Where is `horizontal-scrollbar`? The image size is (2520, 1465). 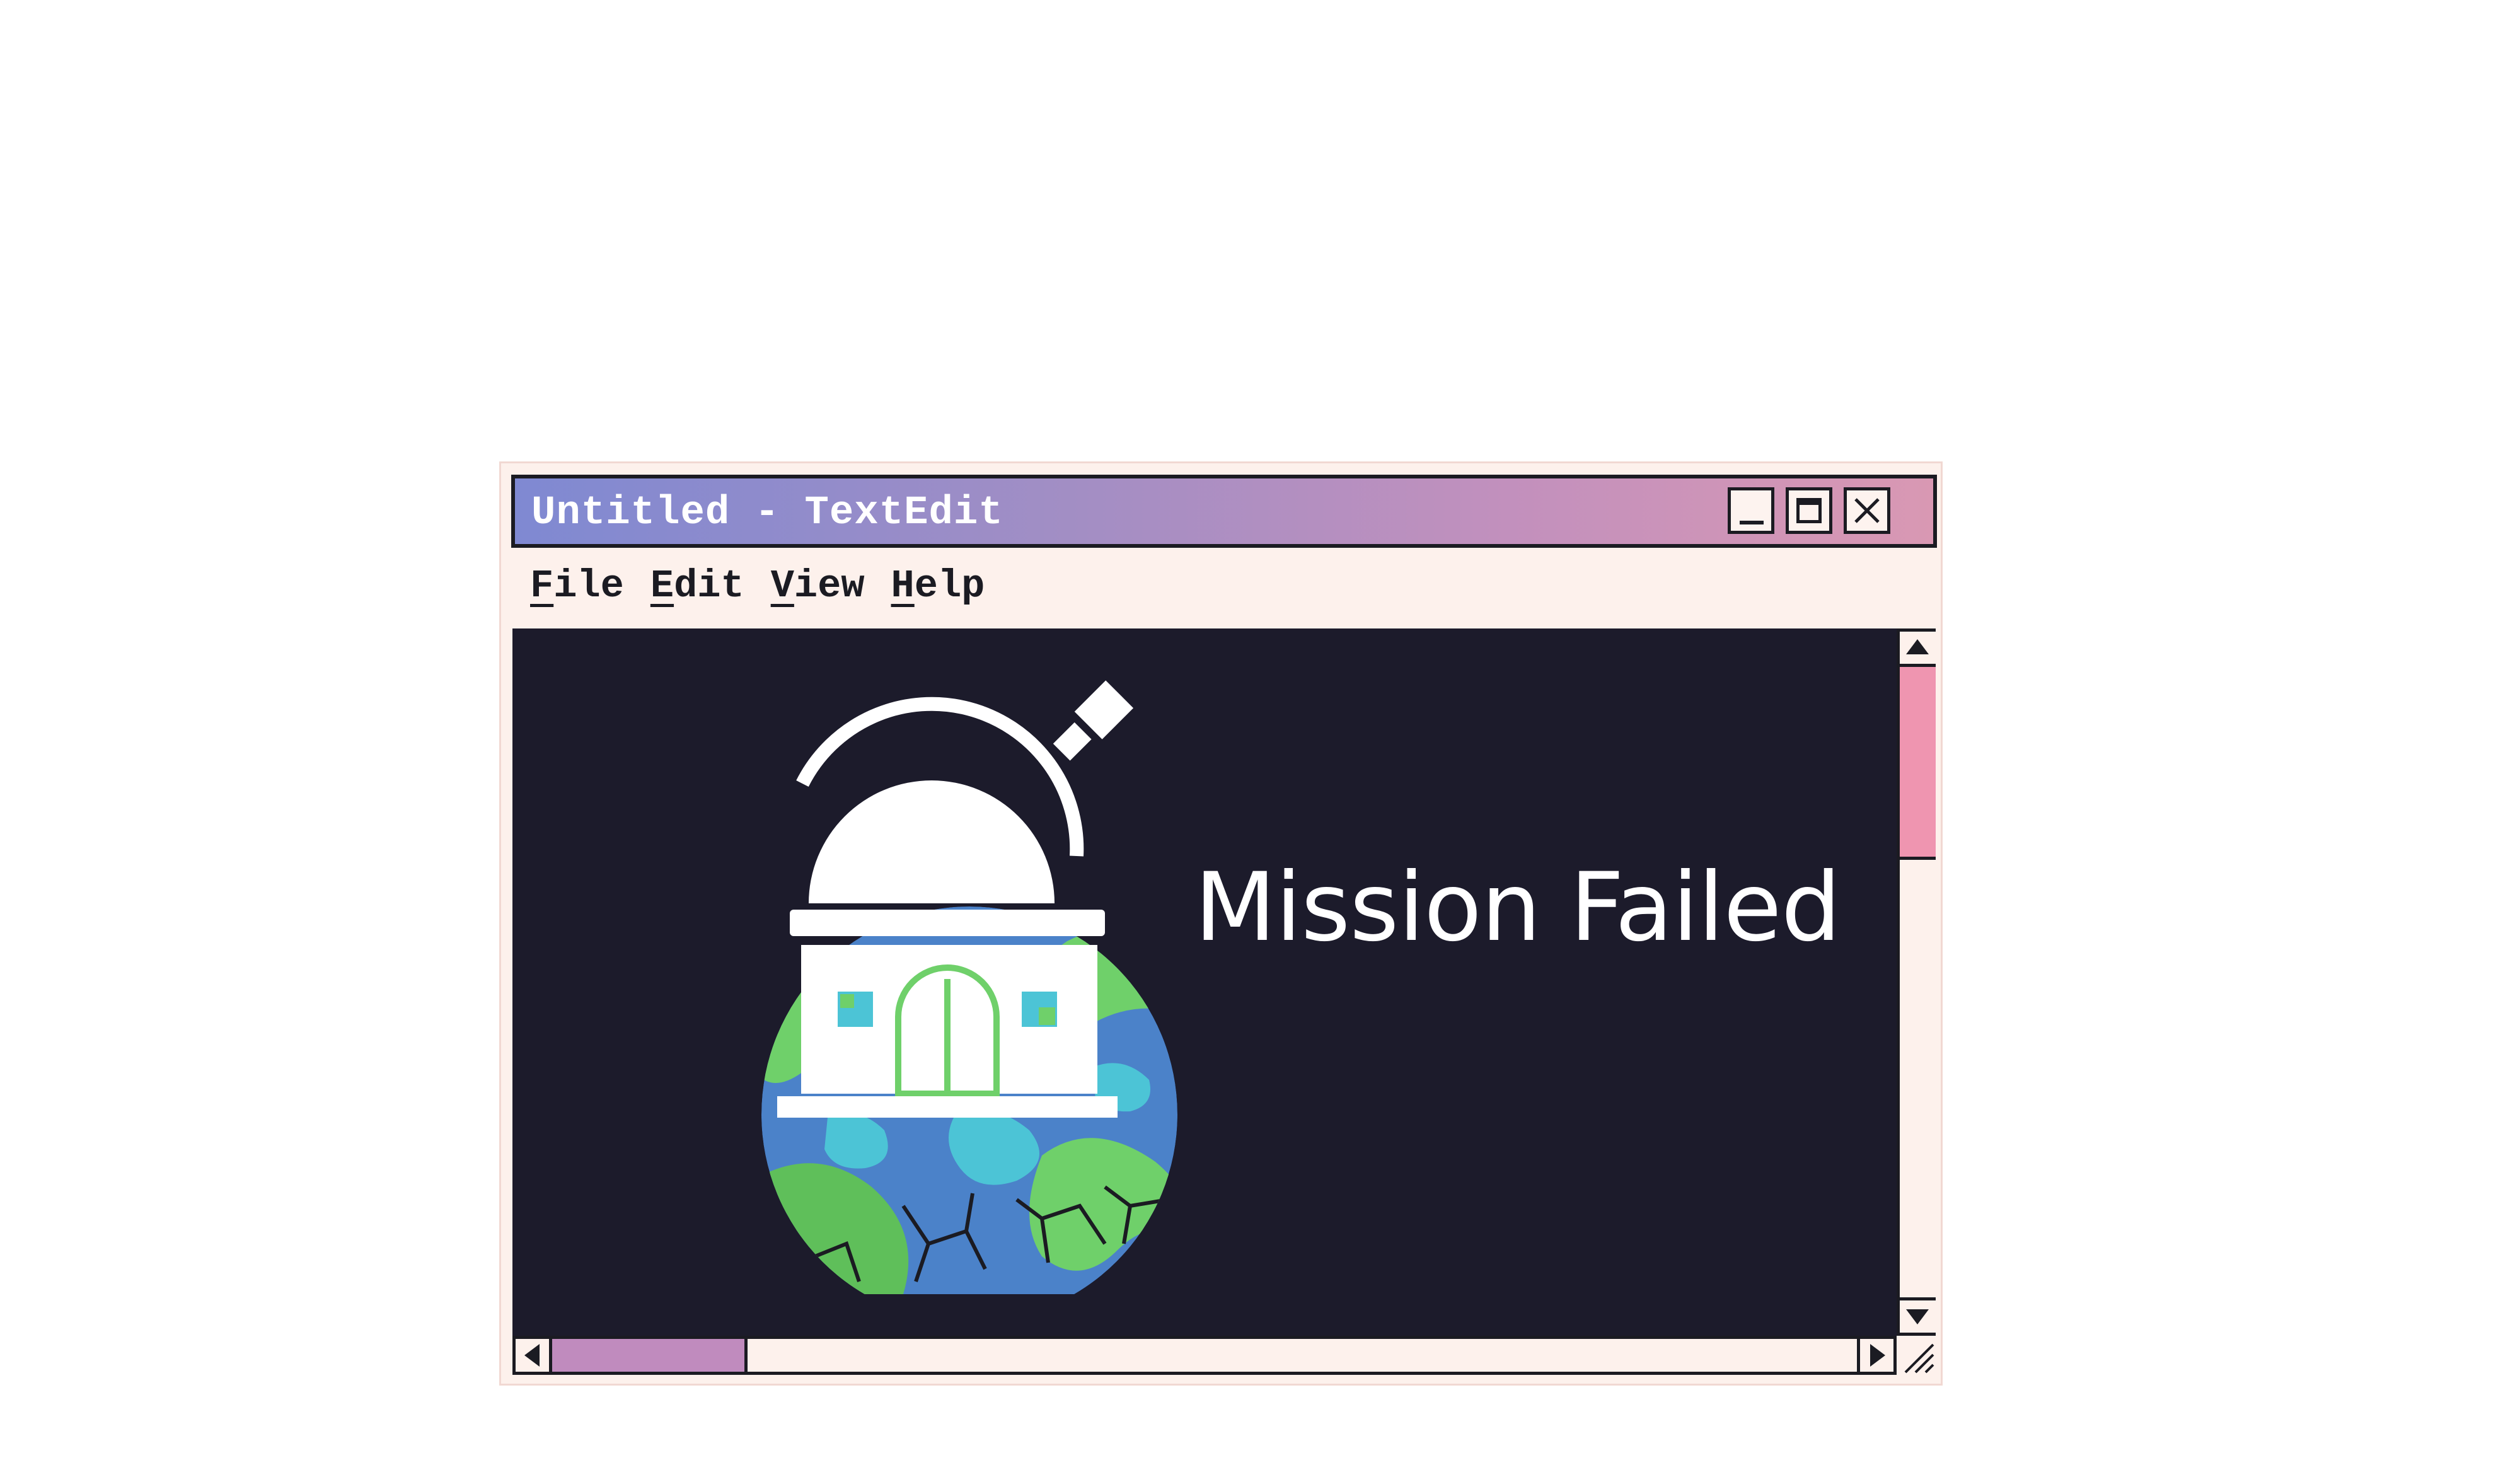 horizontal-scrollbar is located at coordinates (1204, 1355).